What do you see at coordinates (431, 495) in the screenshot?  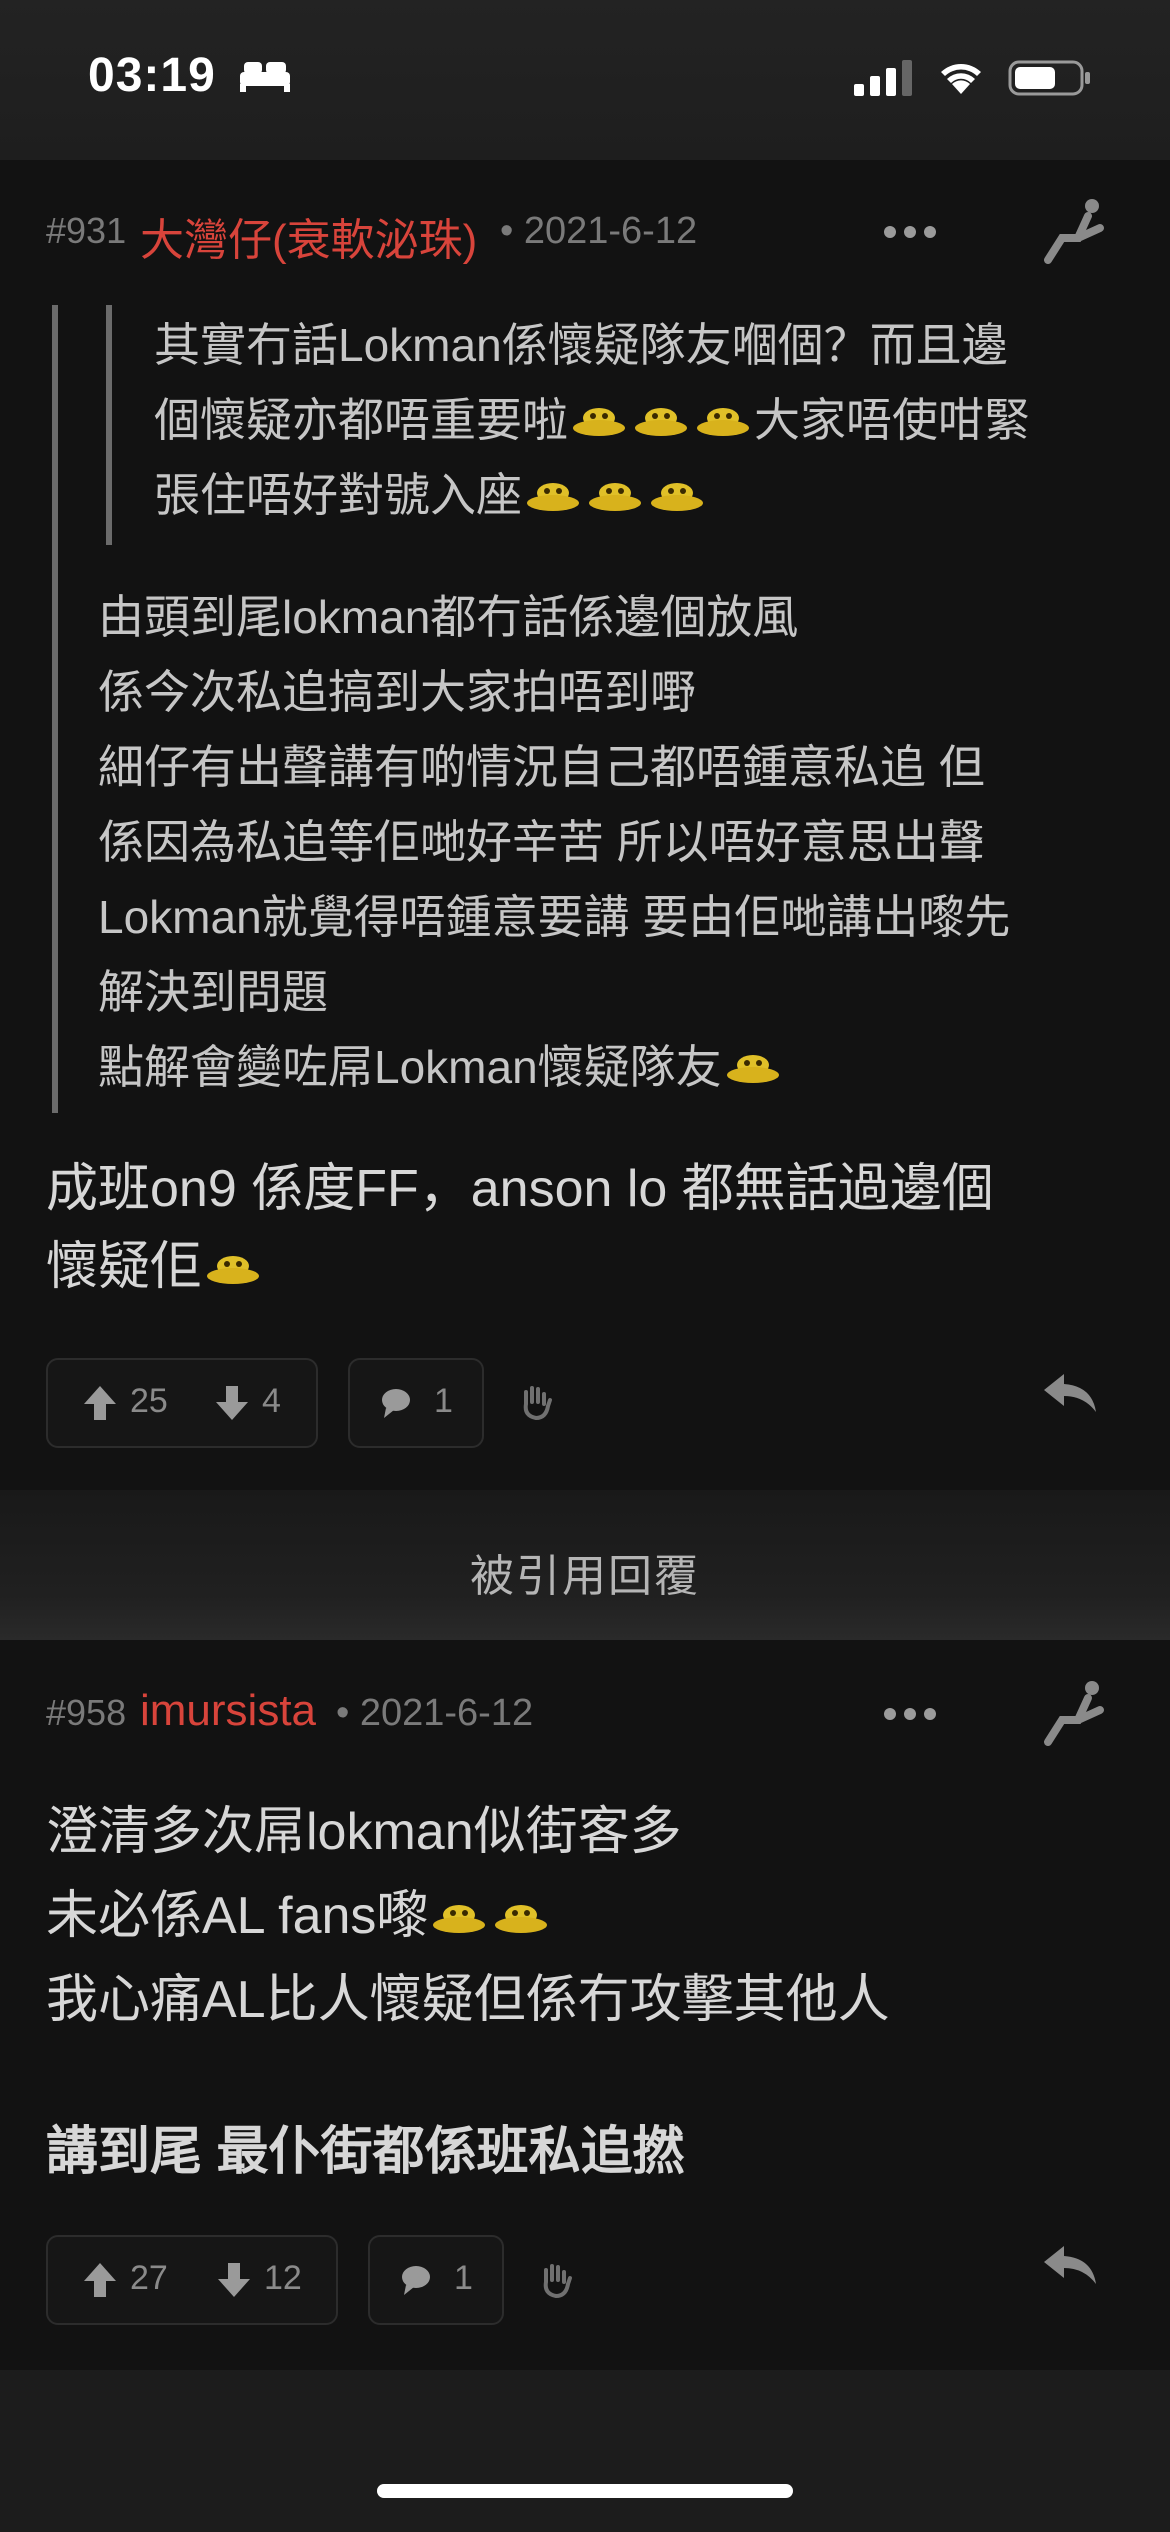 I see `nested-quote-line: 張住唔好對號入座` at bounding box center [431, 495].